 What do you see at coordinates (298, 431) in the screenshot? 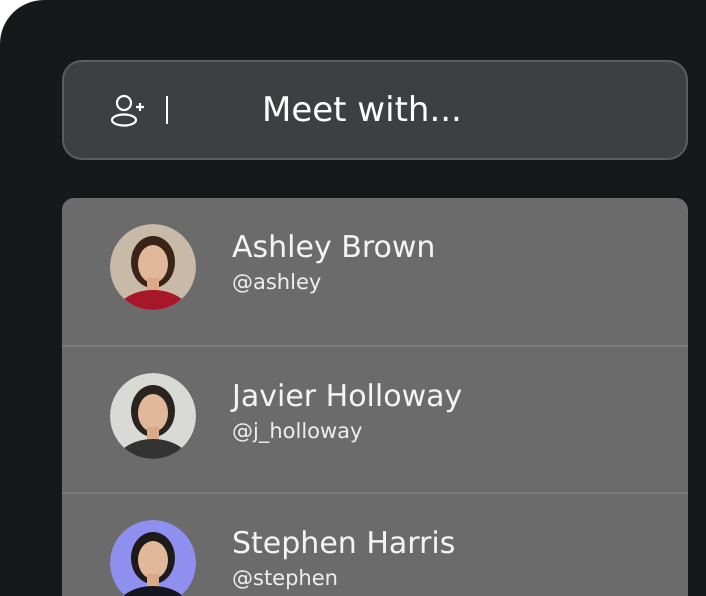
I see `contact-handle: @j_holloway` at bounding box center [298, 431].